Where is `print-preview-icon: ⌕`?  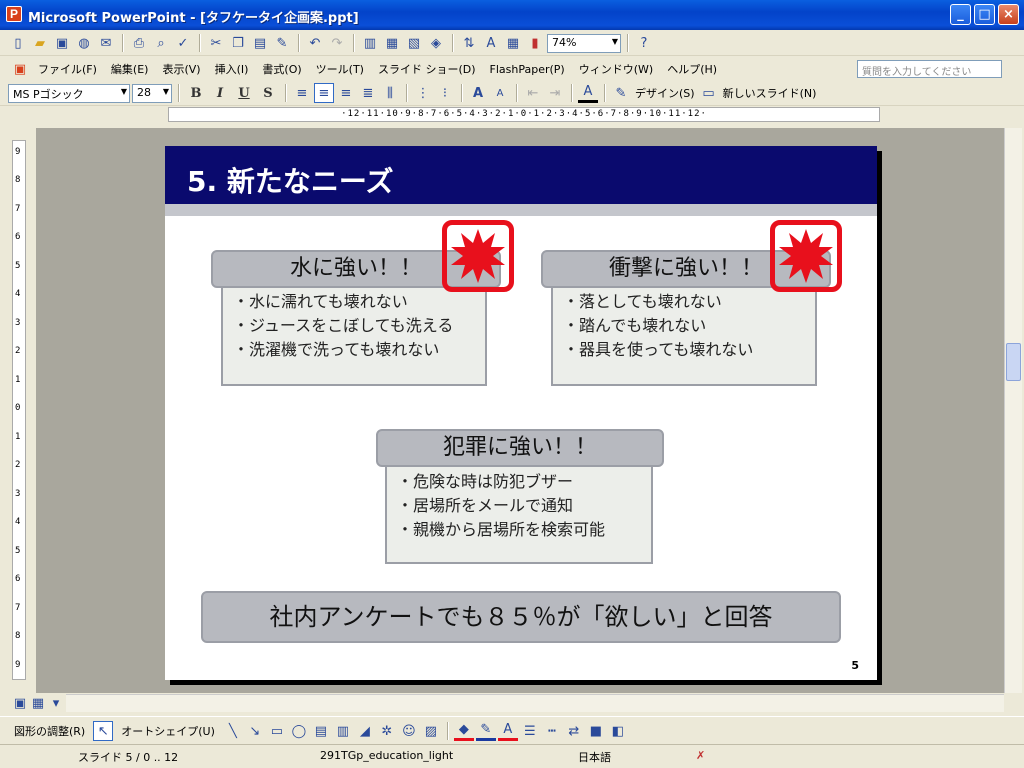 print-preview-icon: ⌕ is located at coordinates (161, 43).